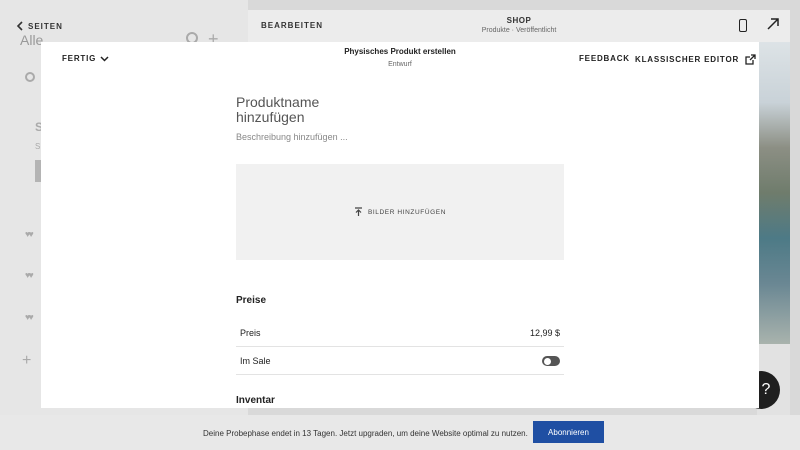 Image resolution: width=800 pixels, height=450 pixels. Describe the element at coordinates (32, 40) in the screenshot. I see `sidebar-title: Alle` at that location.